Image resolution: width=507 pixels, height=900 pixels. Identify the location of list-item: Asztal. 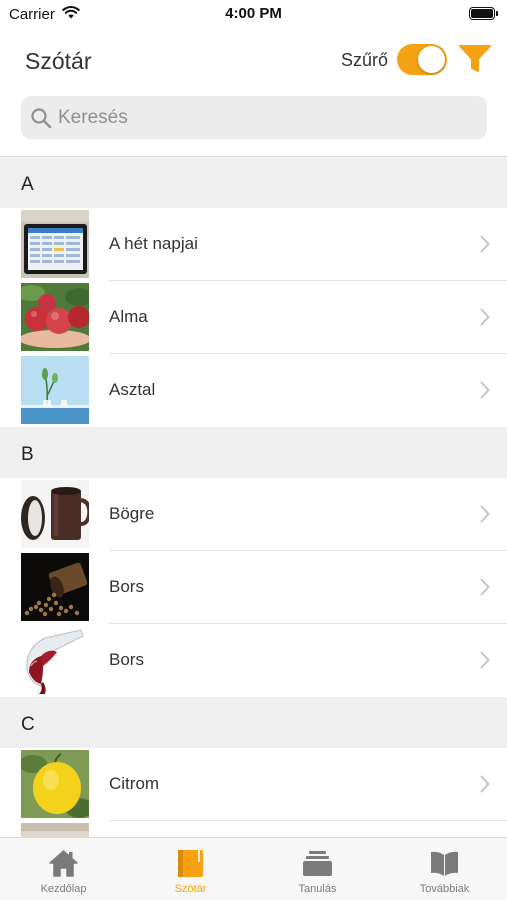
(253, 390).